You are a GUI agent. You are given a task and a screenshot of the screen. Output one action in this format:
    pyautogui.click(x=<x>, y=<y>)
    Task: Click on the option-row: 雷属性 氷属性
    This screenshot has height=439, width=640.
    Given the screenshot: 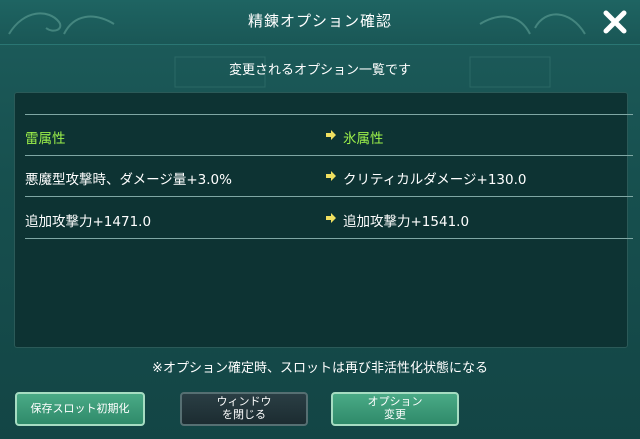 What is the action you would take?
    pyautogui.click(x=329, y=135)
    